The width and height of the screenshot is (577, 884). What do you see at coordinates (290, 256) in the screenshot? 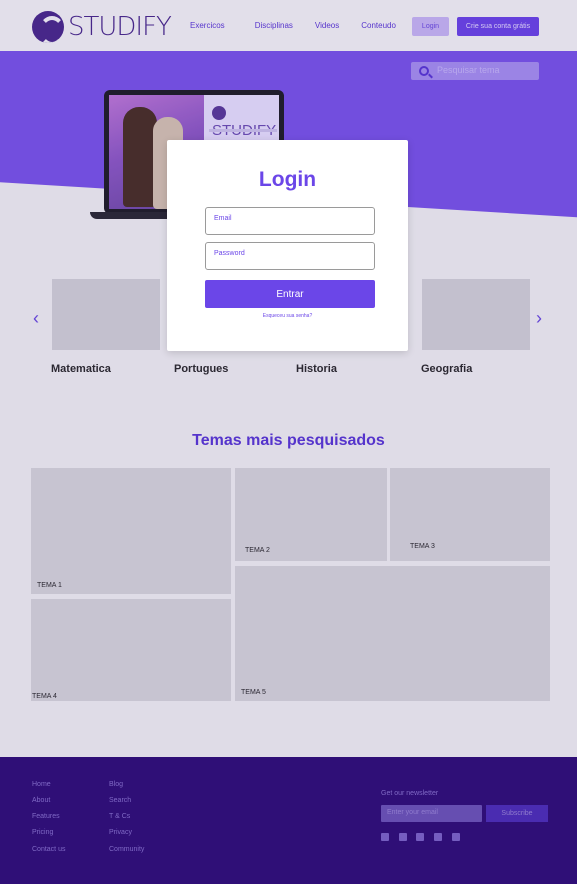
I see `password-field: Password` at bounding box center [290, 256].